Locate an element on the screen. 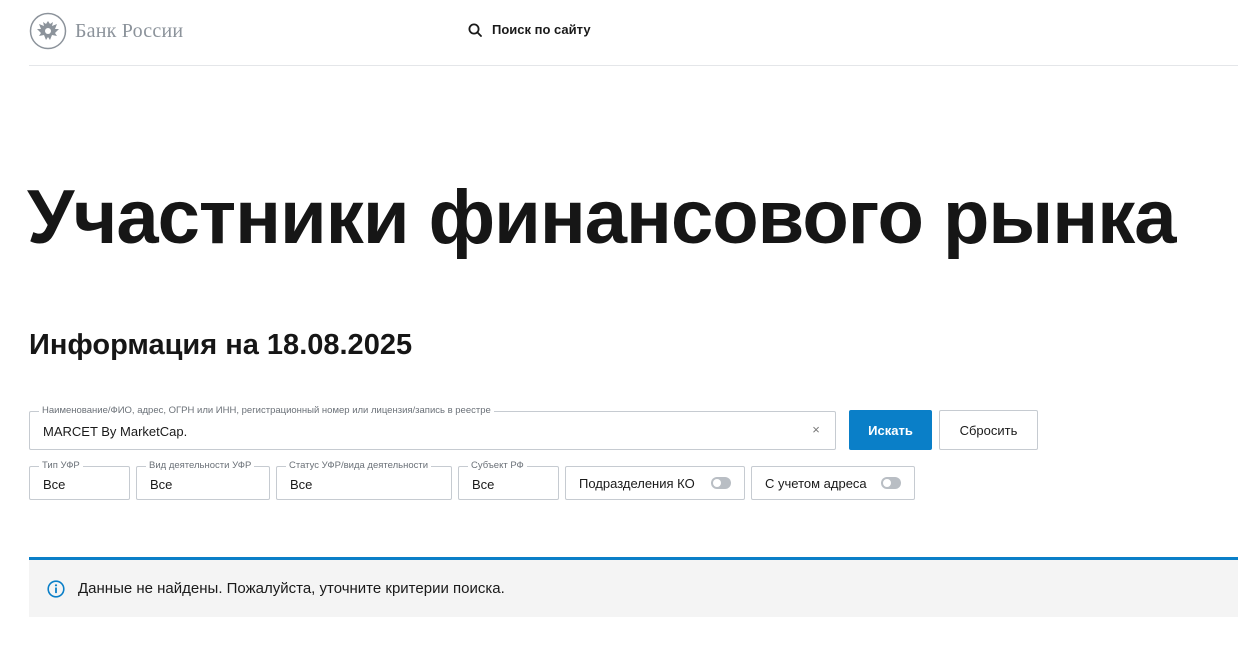 The width and height of the screenshot is (1238, 654). site-search-label: Поиск по сайту is located at coordinates (541, 29).